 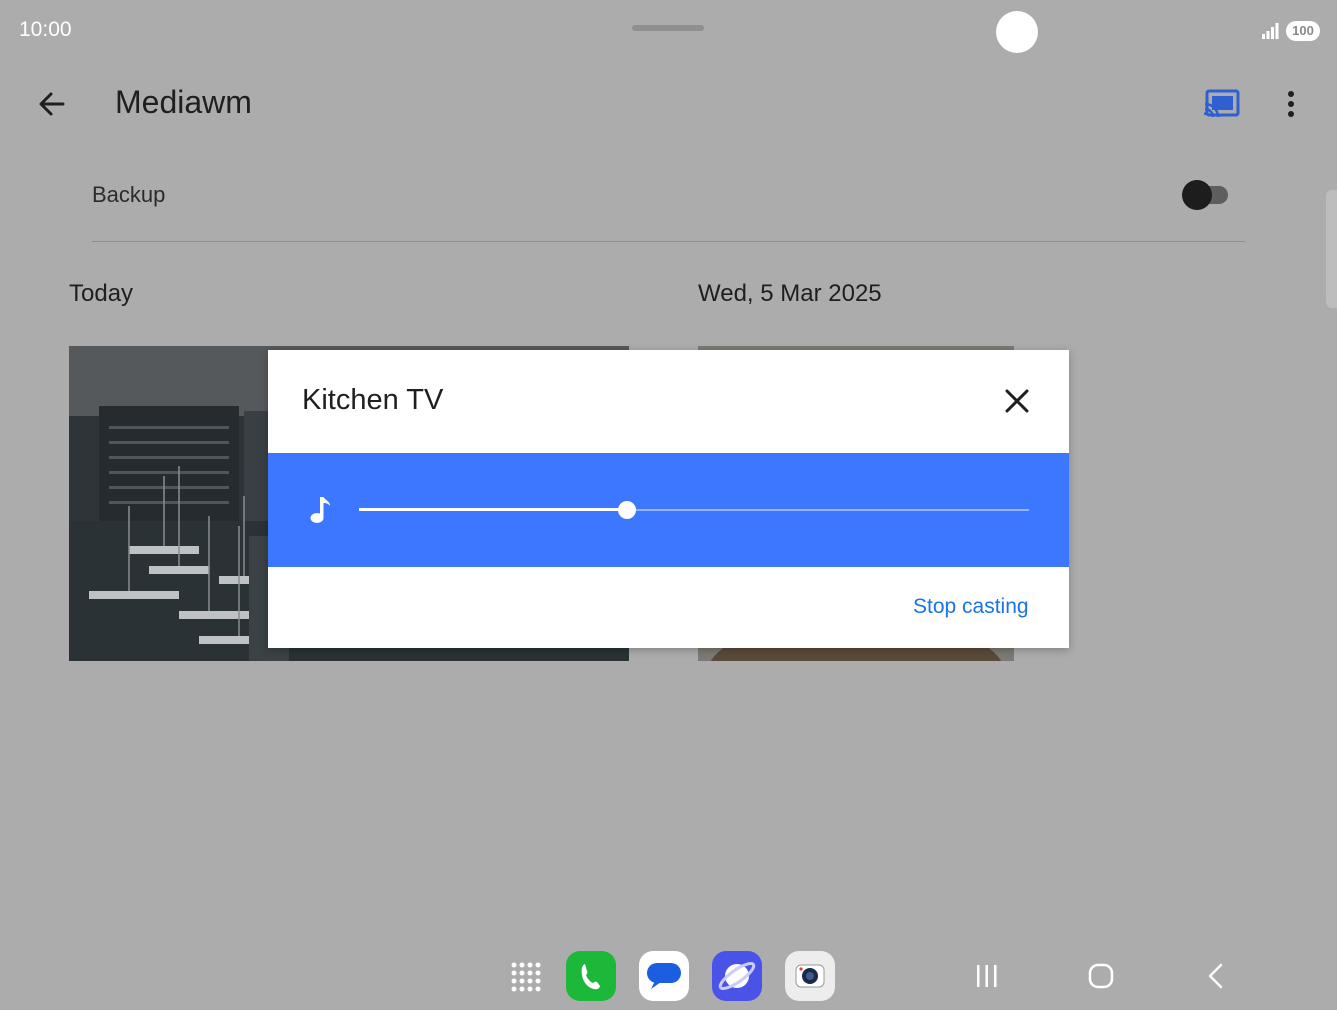 I want to click on more-vert-icon, so click(x=1291, y=104).